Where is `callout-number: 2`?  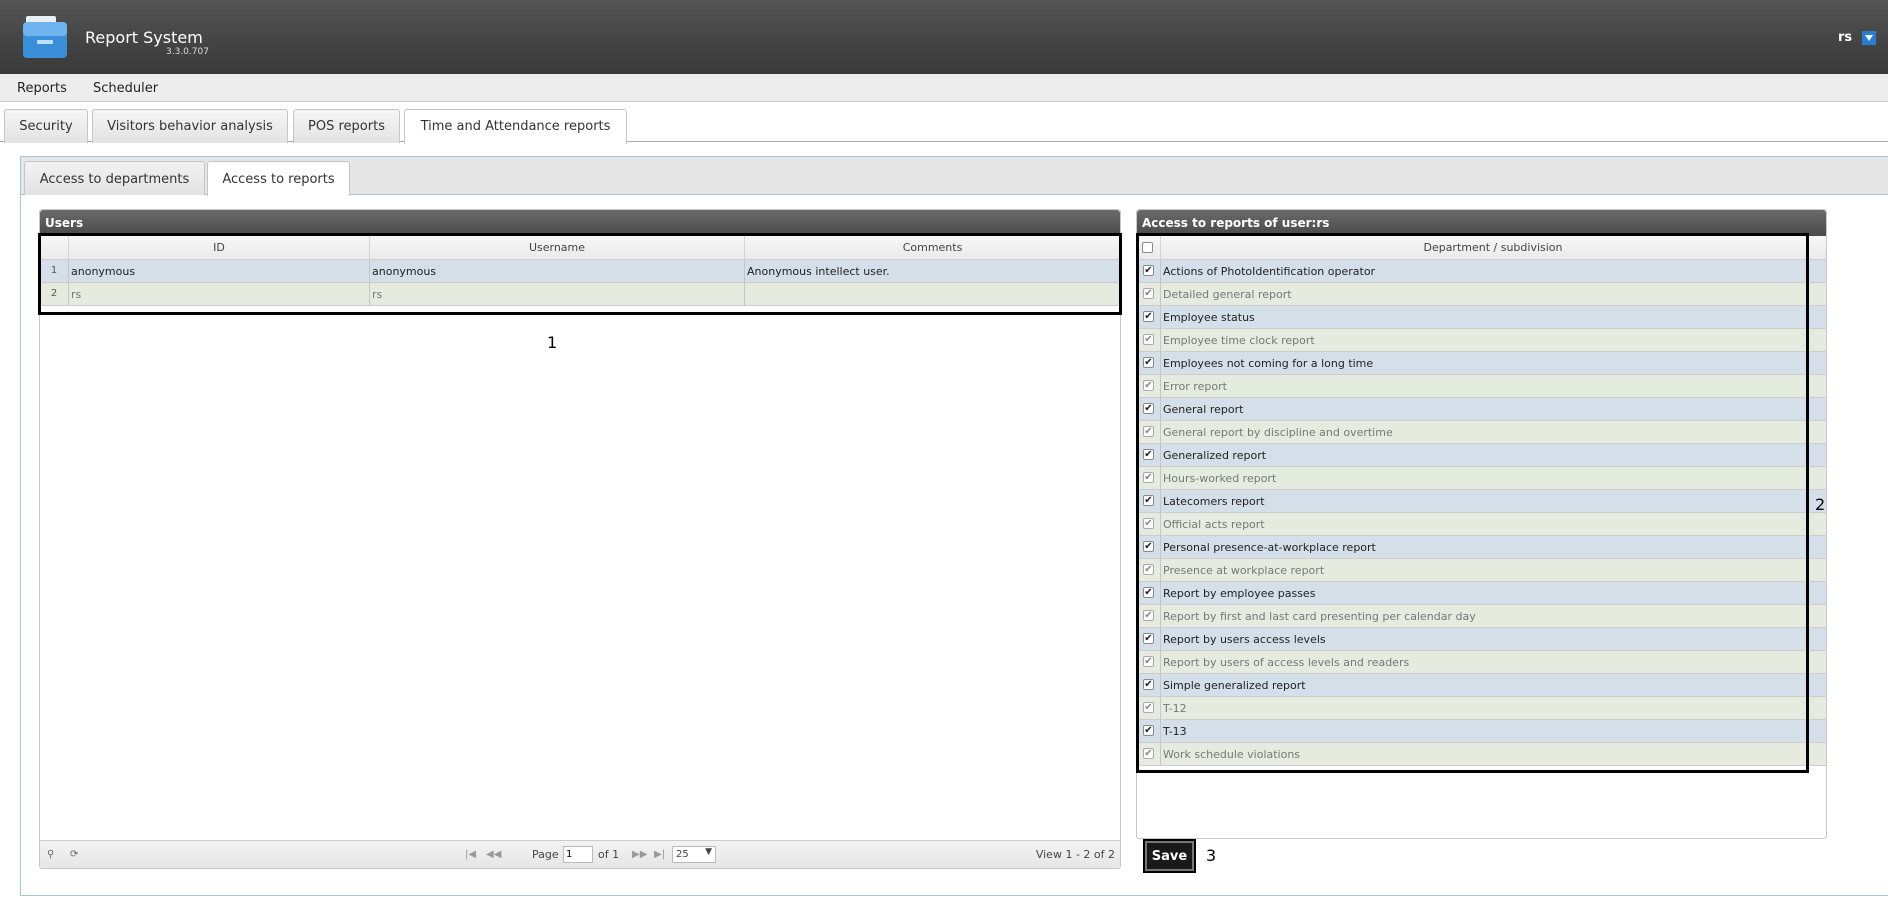
callout-number: 2 is located at coordinates (1820, 504).